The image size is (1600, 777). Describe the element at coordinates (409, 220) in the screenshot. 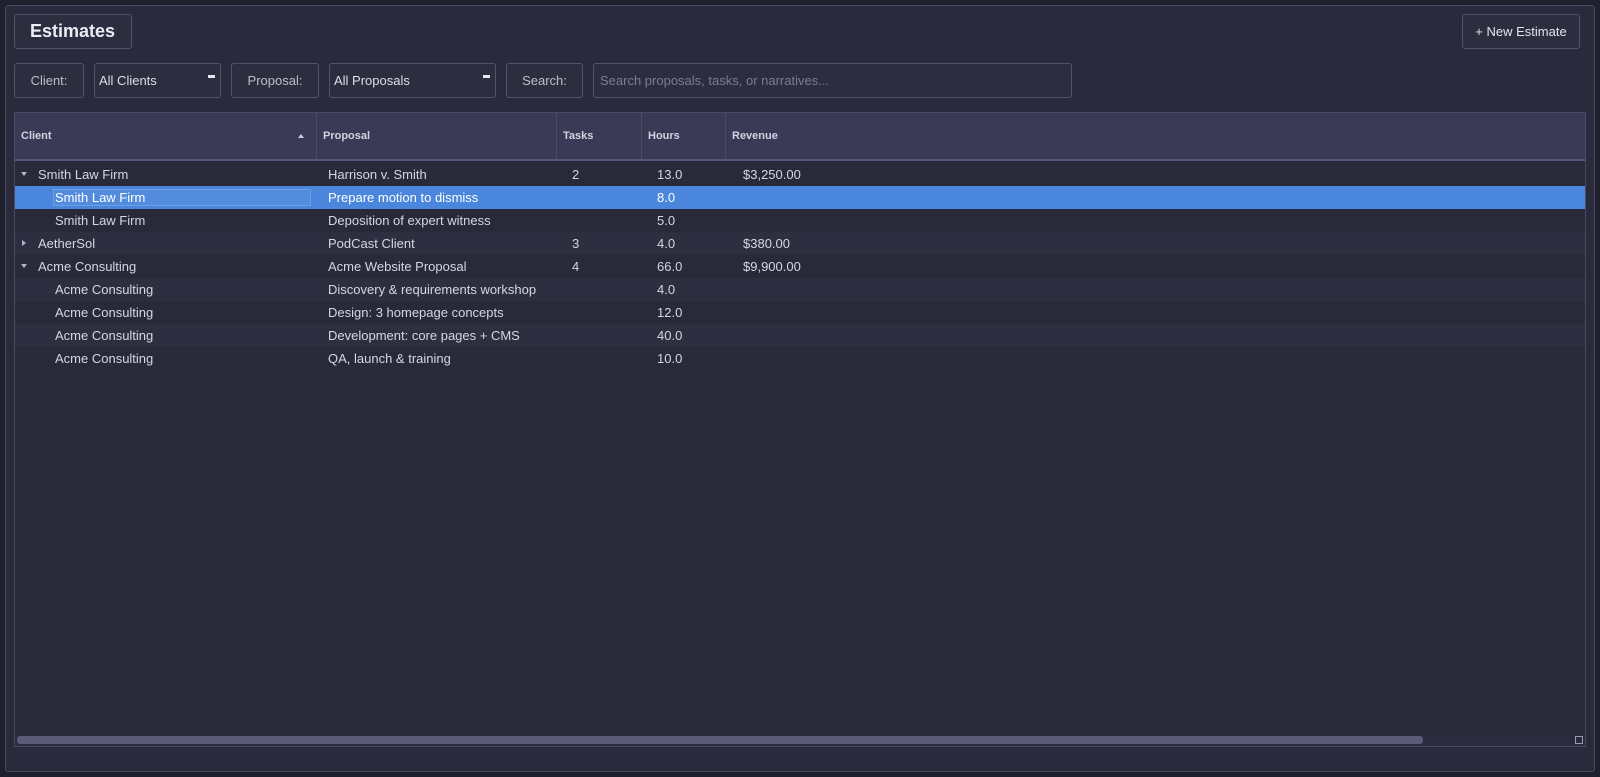

I see `cell-proposal: Deposition of expert witness` at that location.